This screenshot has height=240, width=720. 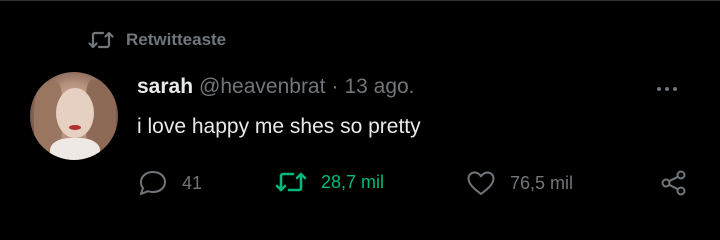 What do you see at coordinates (170, 183) in the screenshot?
I see `reply-button: 41` at bounding box center [170, 183].